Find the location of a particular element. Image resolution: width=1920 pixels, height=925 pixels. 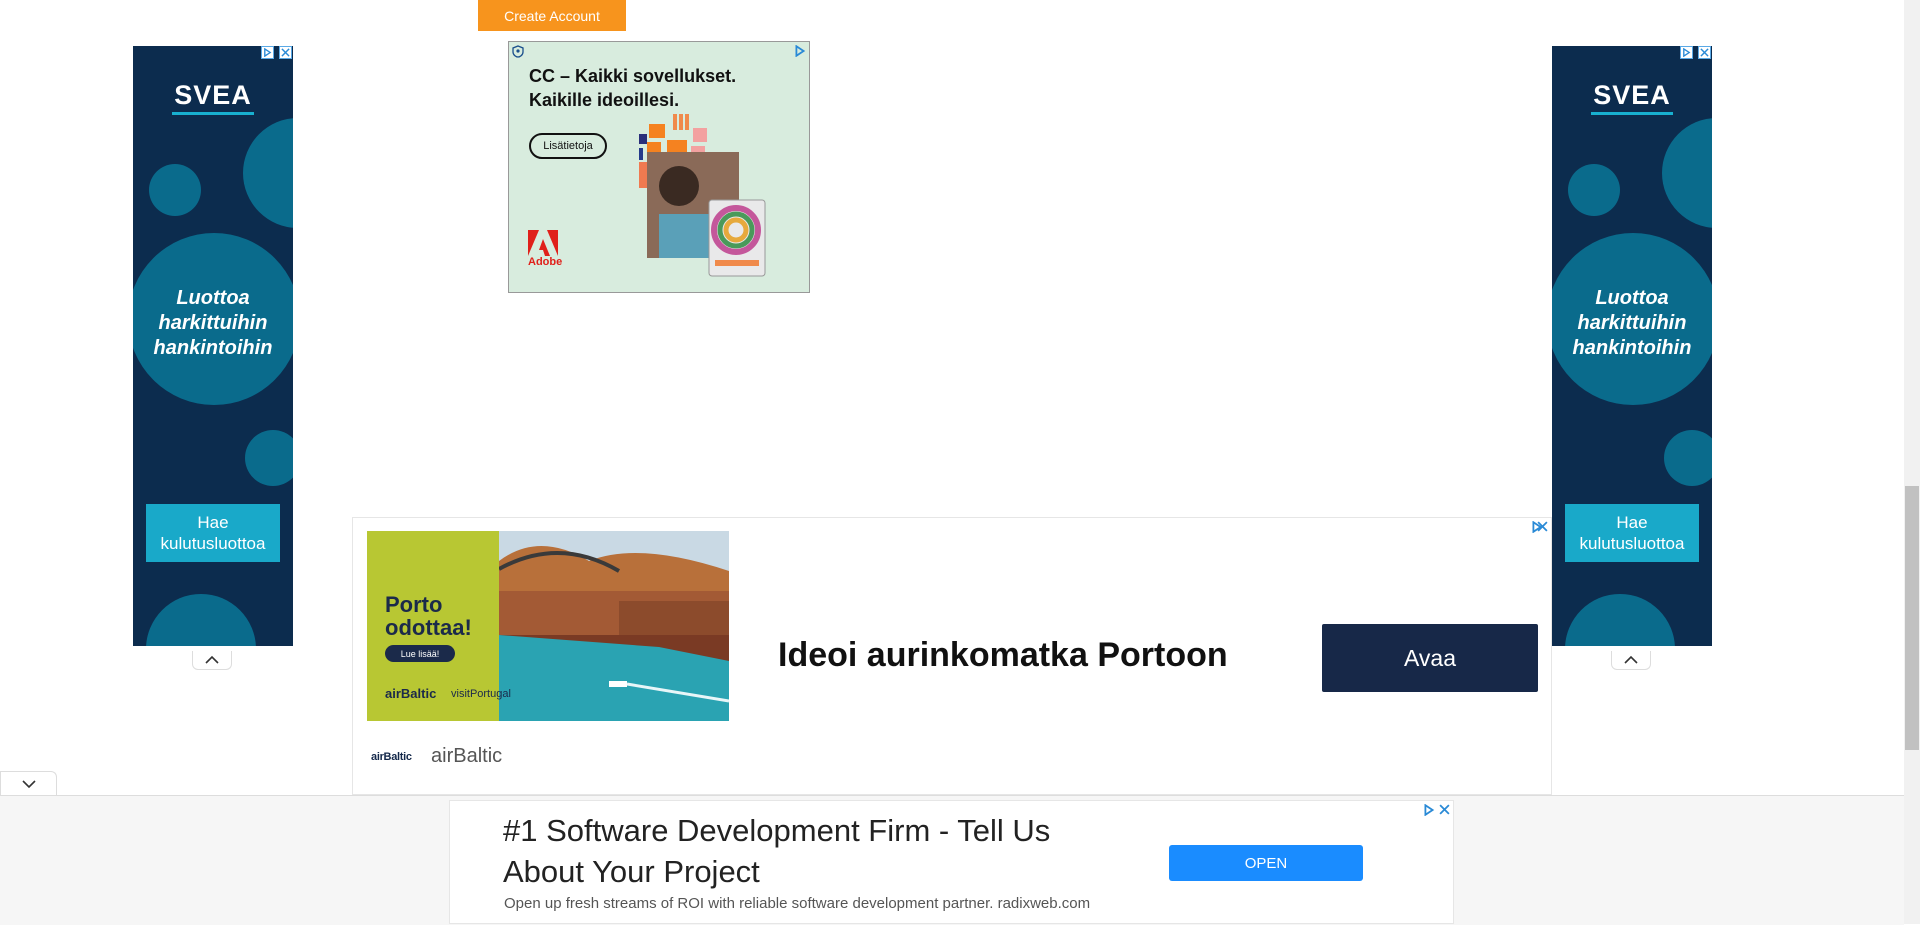

chevron-down-icon is located at coordinates (28, 783).